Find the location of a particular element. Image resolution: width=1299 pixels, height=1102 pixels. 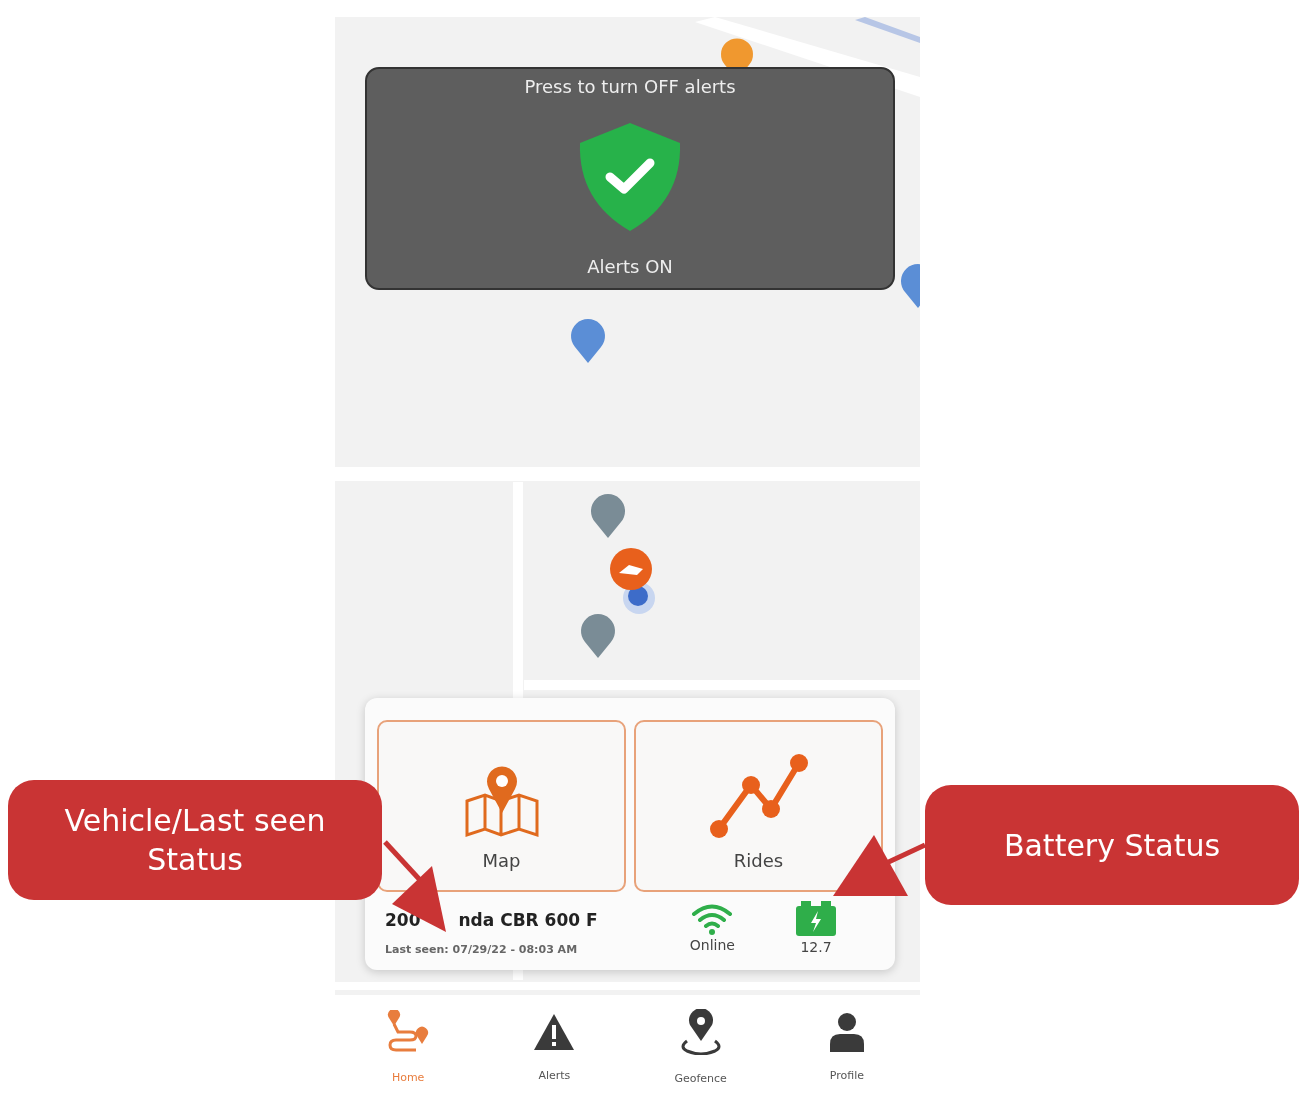

nav-tab: Profile is located at coordinates (846, 1048).